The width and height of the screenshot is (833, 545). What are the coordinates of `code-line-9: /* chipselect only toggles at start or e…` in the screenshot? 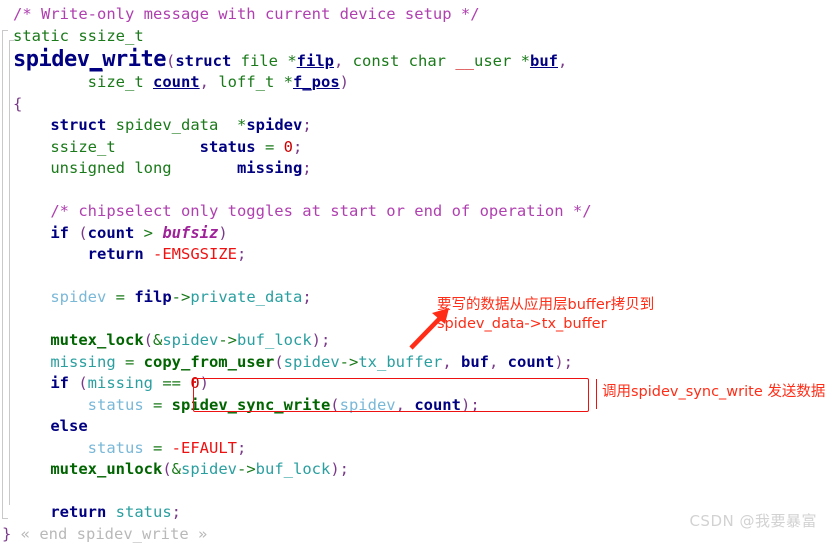 It's located at (423, 212).